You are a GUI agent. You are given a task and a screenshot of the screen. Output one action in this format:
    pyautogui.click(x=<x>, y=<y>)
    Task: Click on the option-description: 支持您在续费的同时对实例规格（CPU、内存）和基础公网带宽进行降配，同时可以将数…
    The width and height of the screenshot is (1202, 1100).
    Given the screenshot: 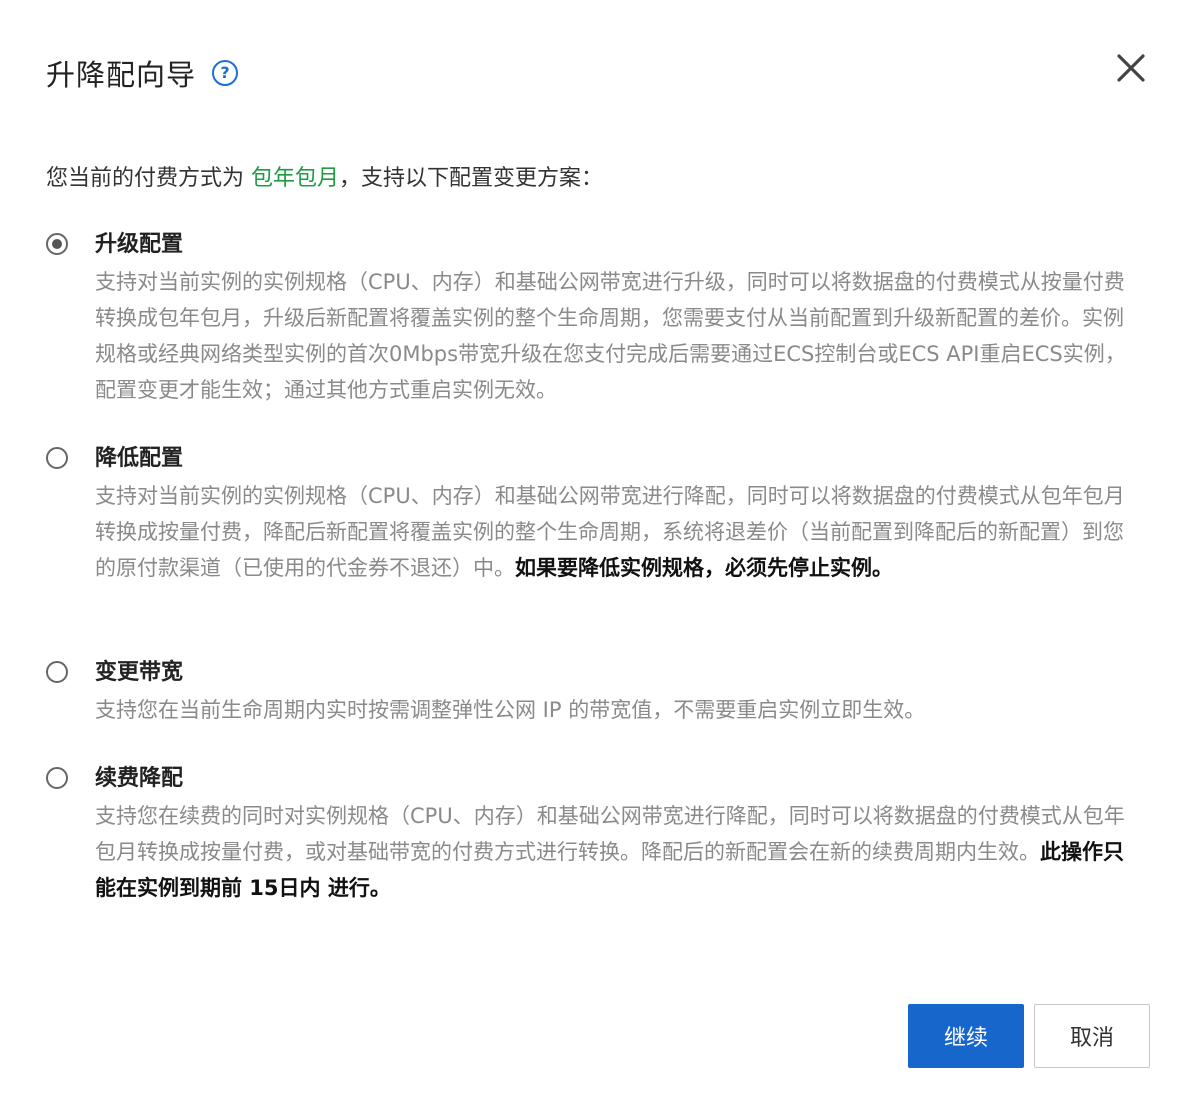 What is the action you would take?
    pyautogui.click(x=610, y=852)
    